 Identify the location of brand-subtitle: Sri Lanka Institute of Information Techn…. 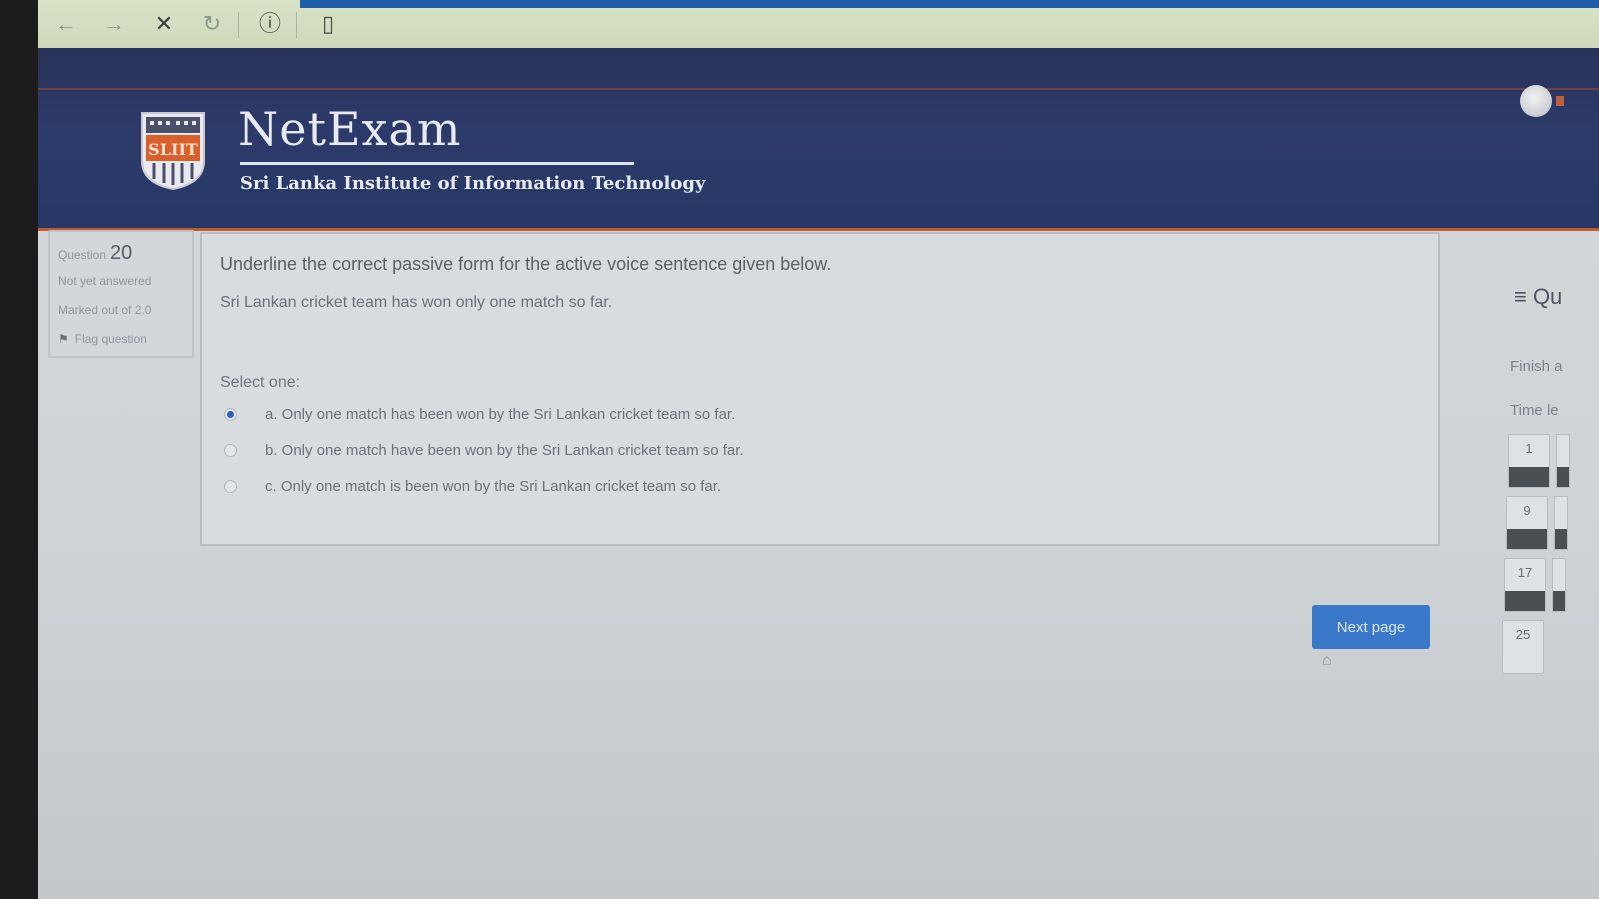
(473, 183).